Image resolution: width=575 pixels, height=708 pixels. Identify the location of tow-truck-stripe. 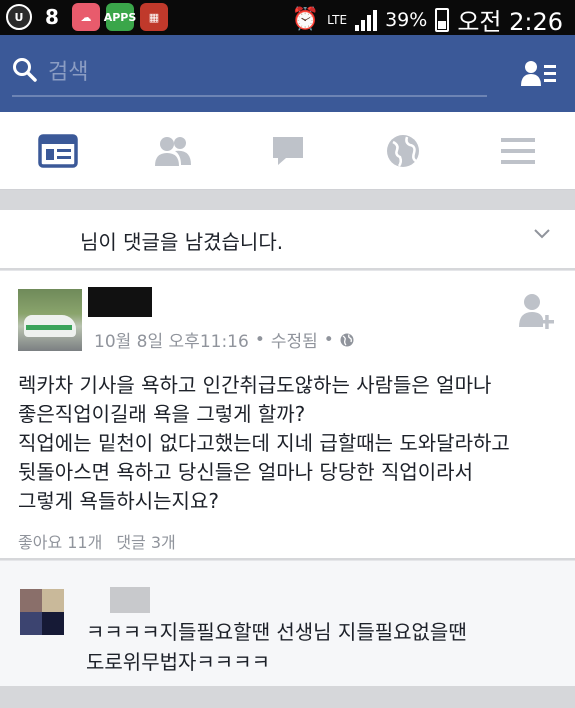
(49, 327).